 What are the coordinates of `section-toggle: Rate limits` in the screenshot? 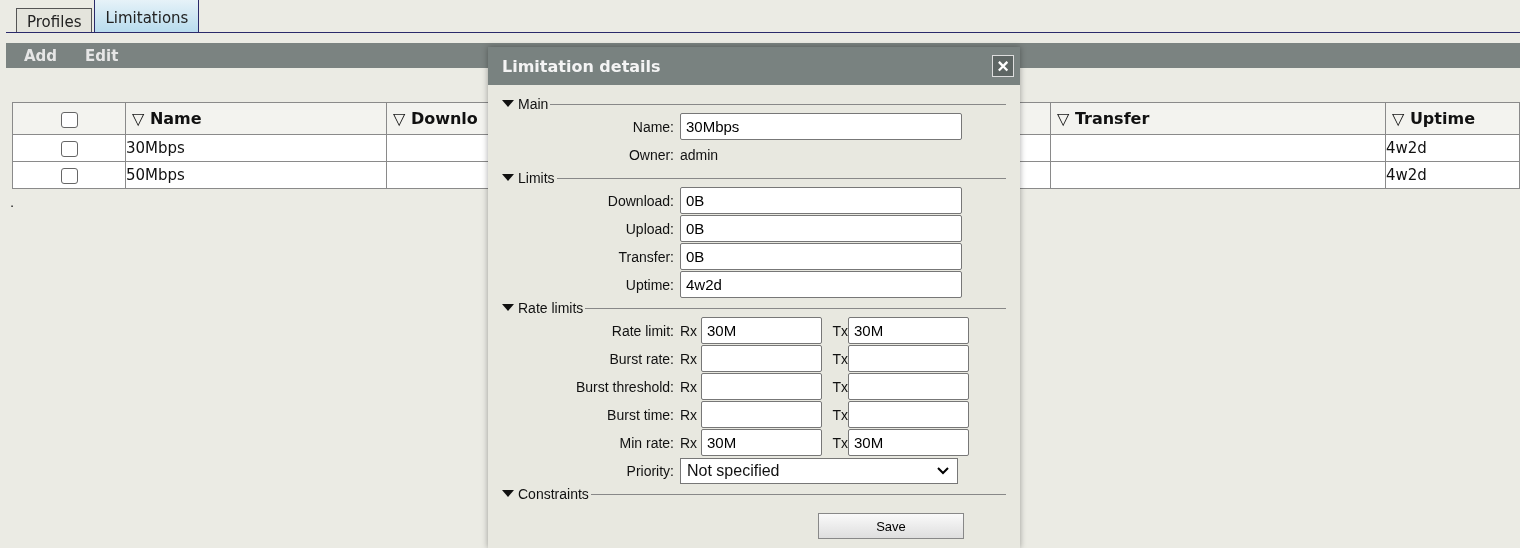 It's located at (543, 308).